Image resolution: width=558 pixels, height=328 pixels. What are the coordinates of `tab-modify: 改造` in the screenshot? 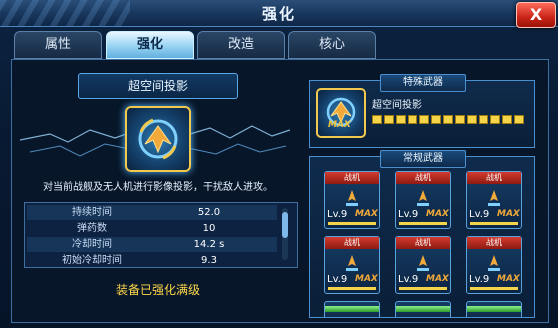 It's located at (241, 45).